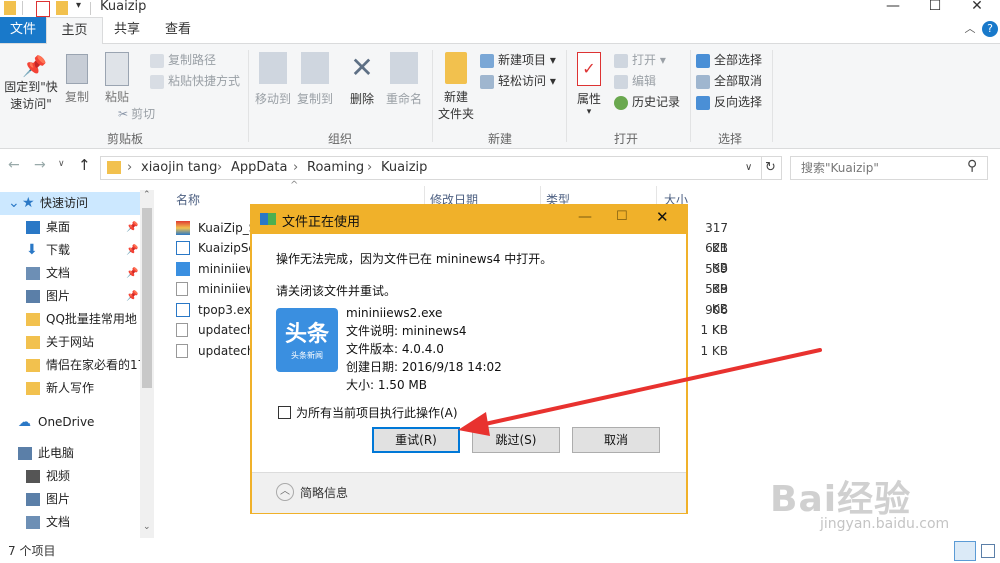 The height and width of the screenshot is (563, 1000). I want to click on watermark-brand: Bai经验, so click(841, 499).